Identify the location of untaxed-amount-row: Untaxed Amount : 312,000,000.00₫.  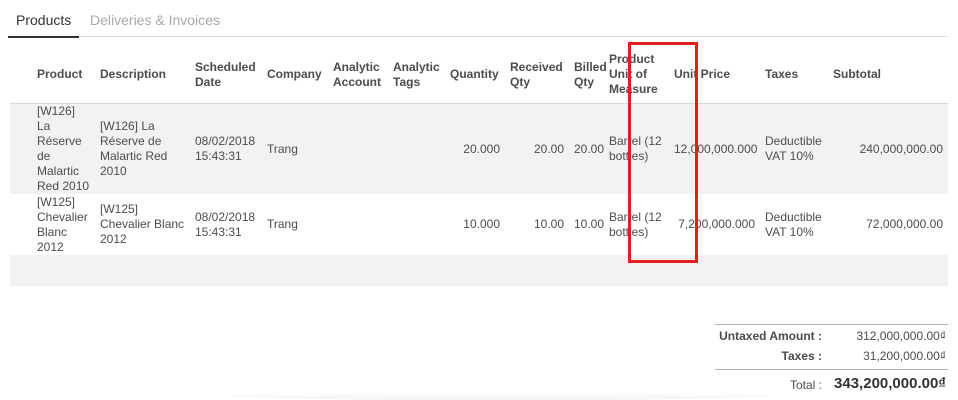
(831, 335).